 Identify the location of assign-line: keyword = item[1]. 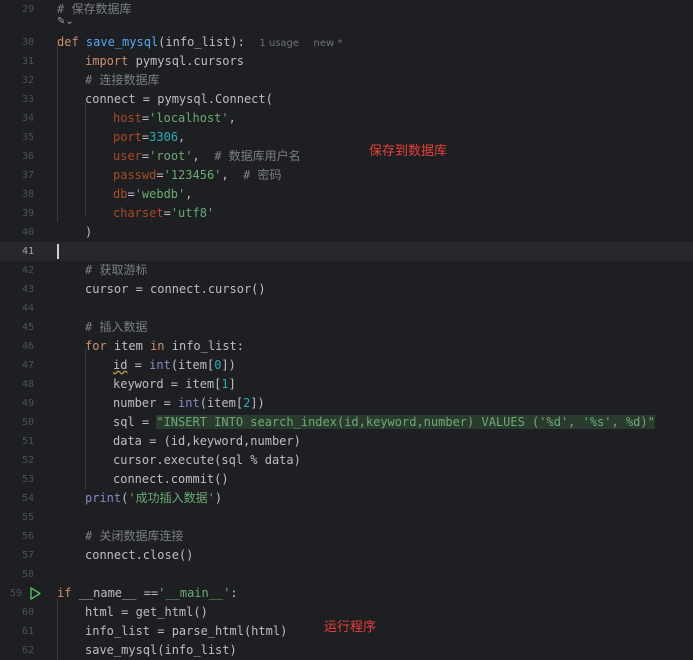
(174, 384).